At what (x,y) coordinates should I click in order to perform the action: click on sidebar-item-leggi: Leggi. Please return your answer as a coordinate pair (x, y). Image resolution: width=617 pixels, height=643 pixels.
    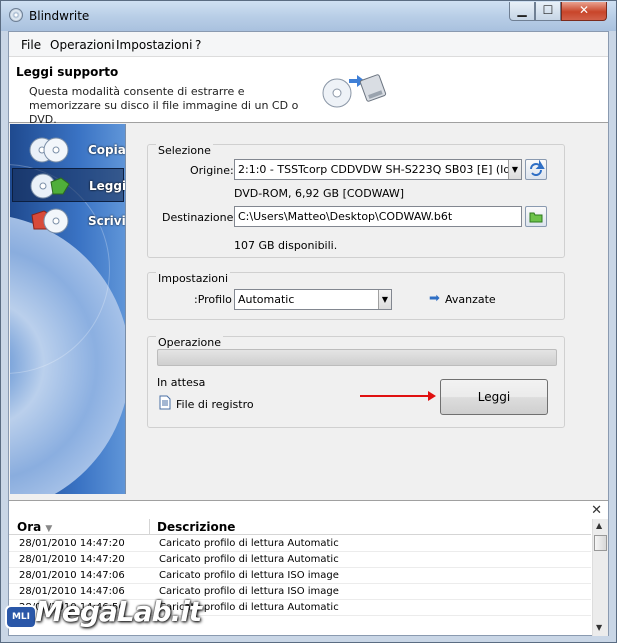
    Looking at the image, I should click on (69, 185).